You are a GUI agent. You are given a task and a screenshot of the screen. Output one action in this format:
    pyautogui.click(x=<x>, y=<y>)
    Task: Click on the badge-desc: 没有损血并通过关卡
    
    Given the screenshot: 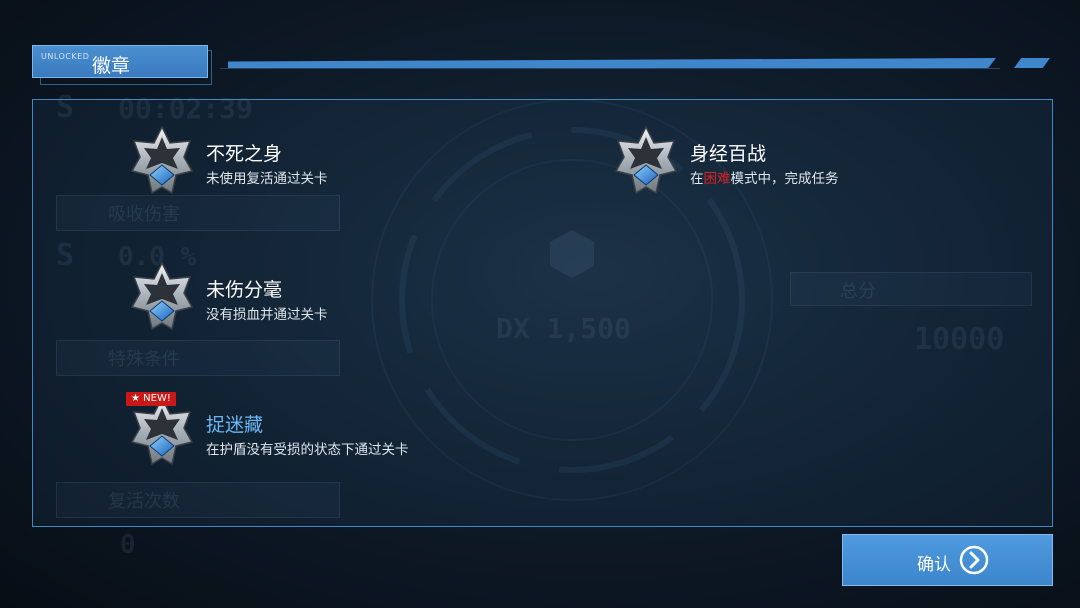 What is the action you would take?
    pyautogui.click(x=267, y=315)
    